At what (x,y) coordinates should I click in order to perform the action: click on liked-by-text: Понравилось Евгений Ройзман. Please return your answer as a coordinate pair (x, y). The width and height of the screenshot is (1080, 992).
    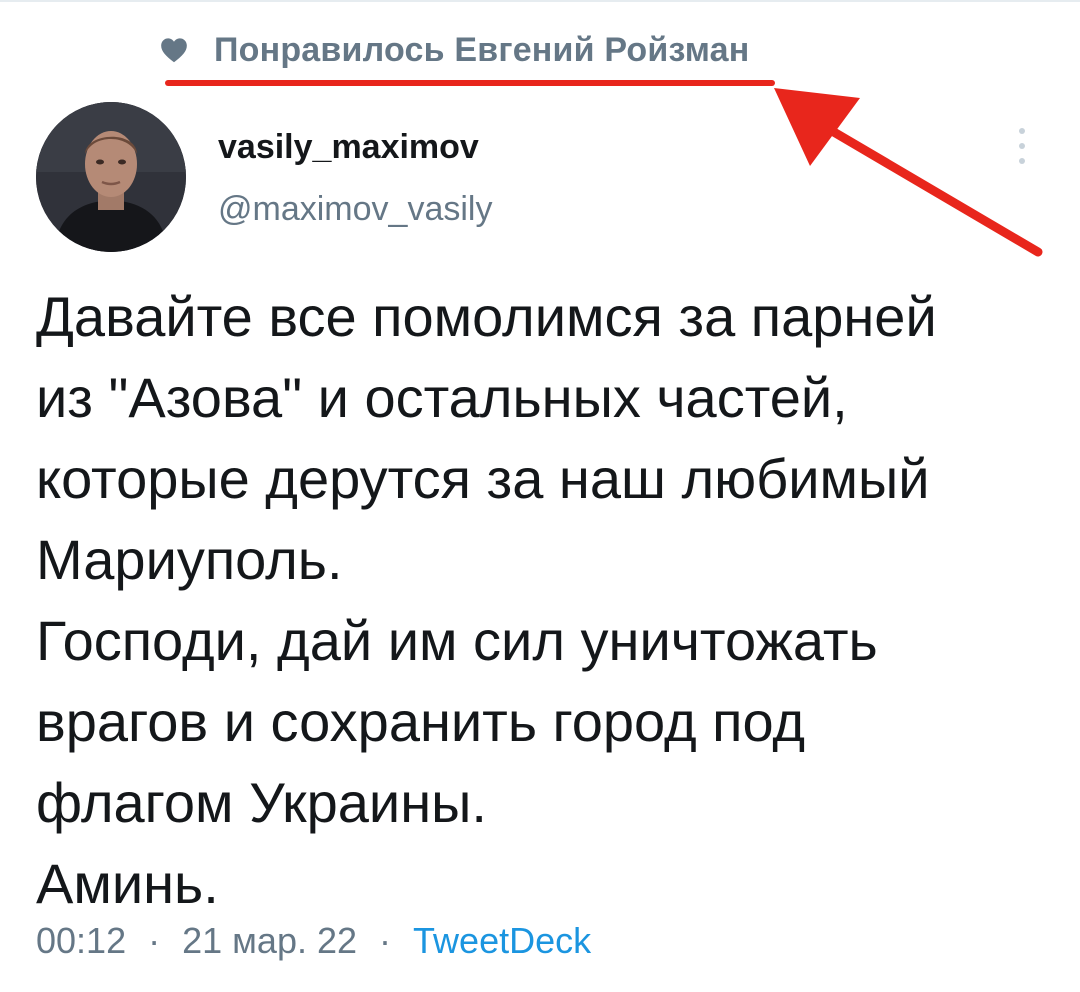
    Looking at the image, I should click on (482, 49).